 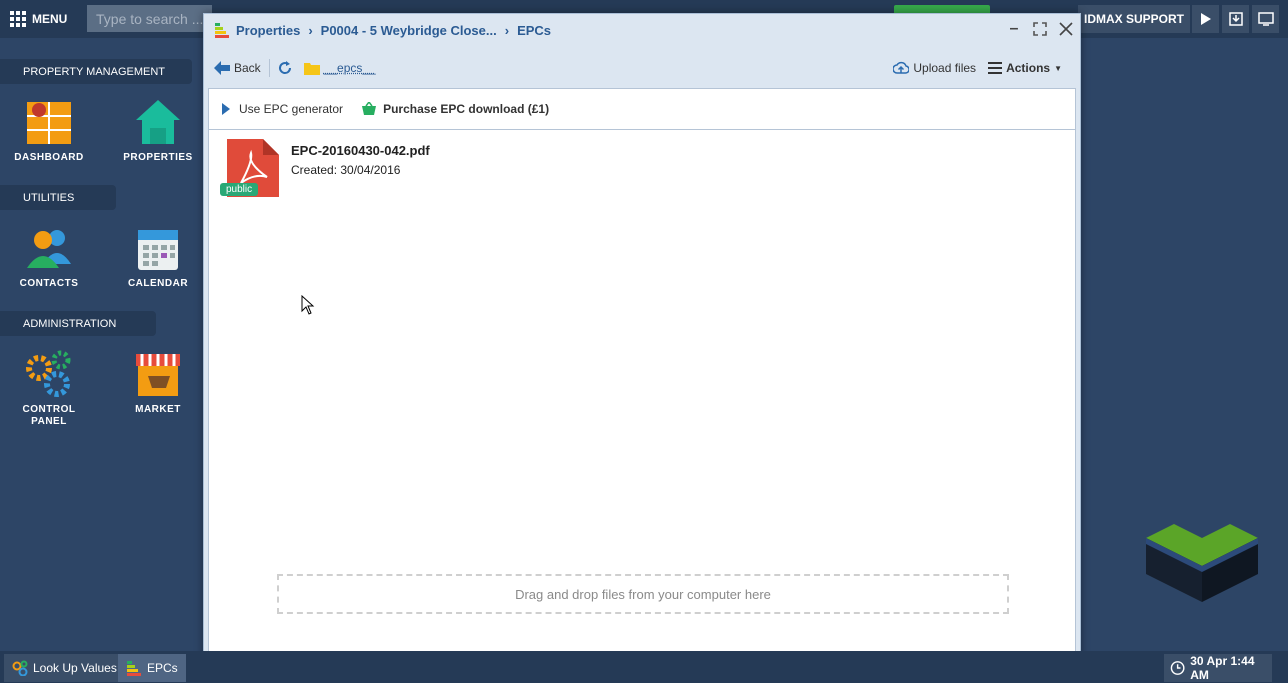 I want to click on breadcrumb-properties: Properties, so click(x=268, y=30).